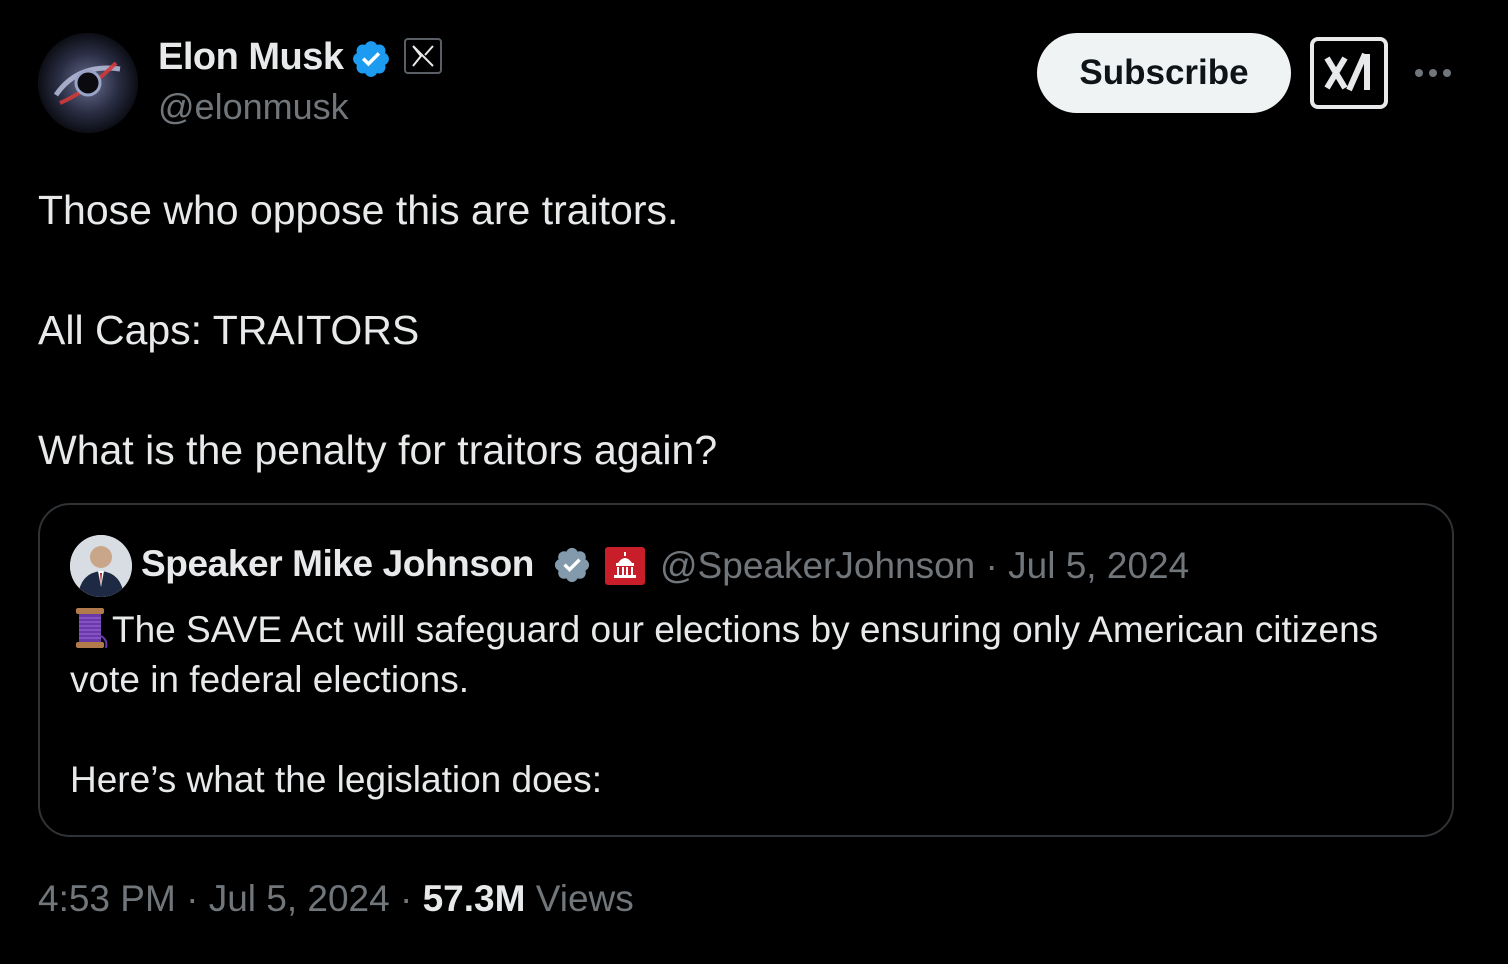  I want to click on x-affiliation-icon, so click(423, 56).